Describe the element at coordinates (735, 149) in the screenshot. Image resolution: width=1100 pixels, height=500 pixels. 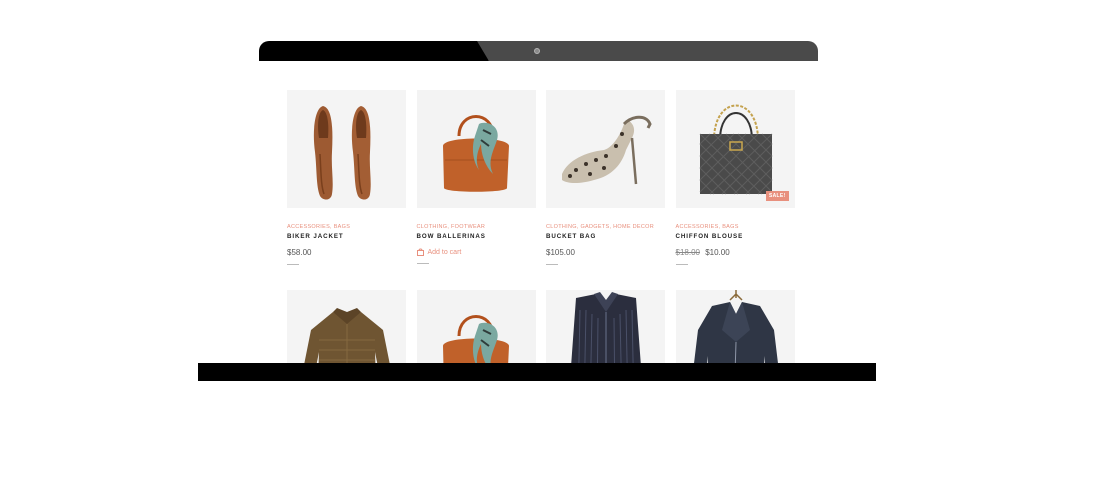
I see `product-image-quilted-bag: SALE!` at that location.